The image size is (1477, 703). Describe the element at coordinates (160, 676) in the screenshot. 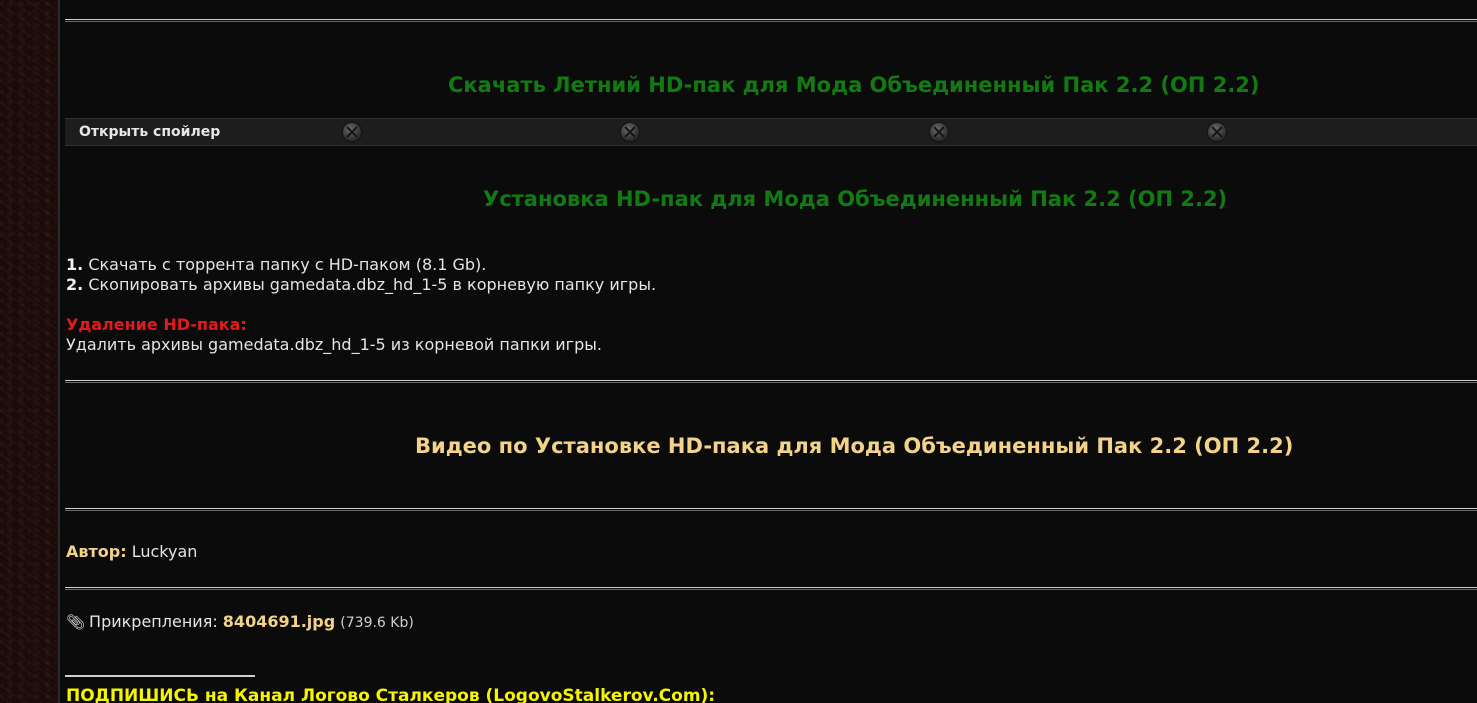

I see `divider-short` at that location.